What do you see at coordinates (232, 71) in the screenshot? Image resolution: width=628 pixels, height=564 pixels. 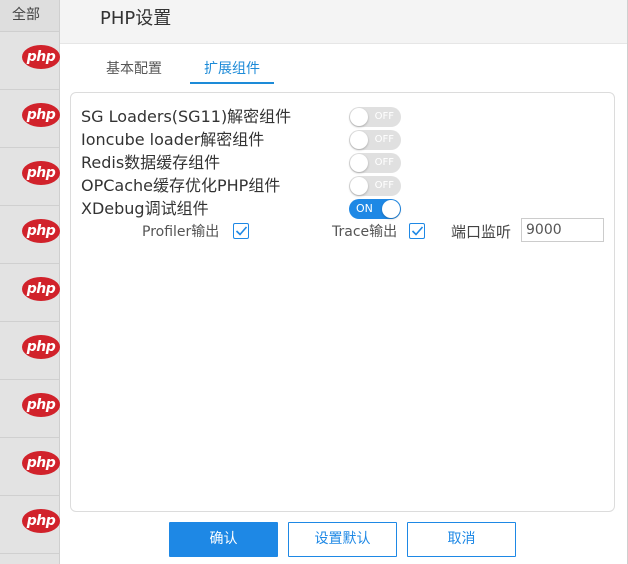 I see `tab-extensions: 扩展组件` at bounding box center [232, 71].